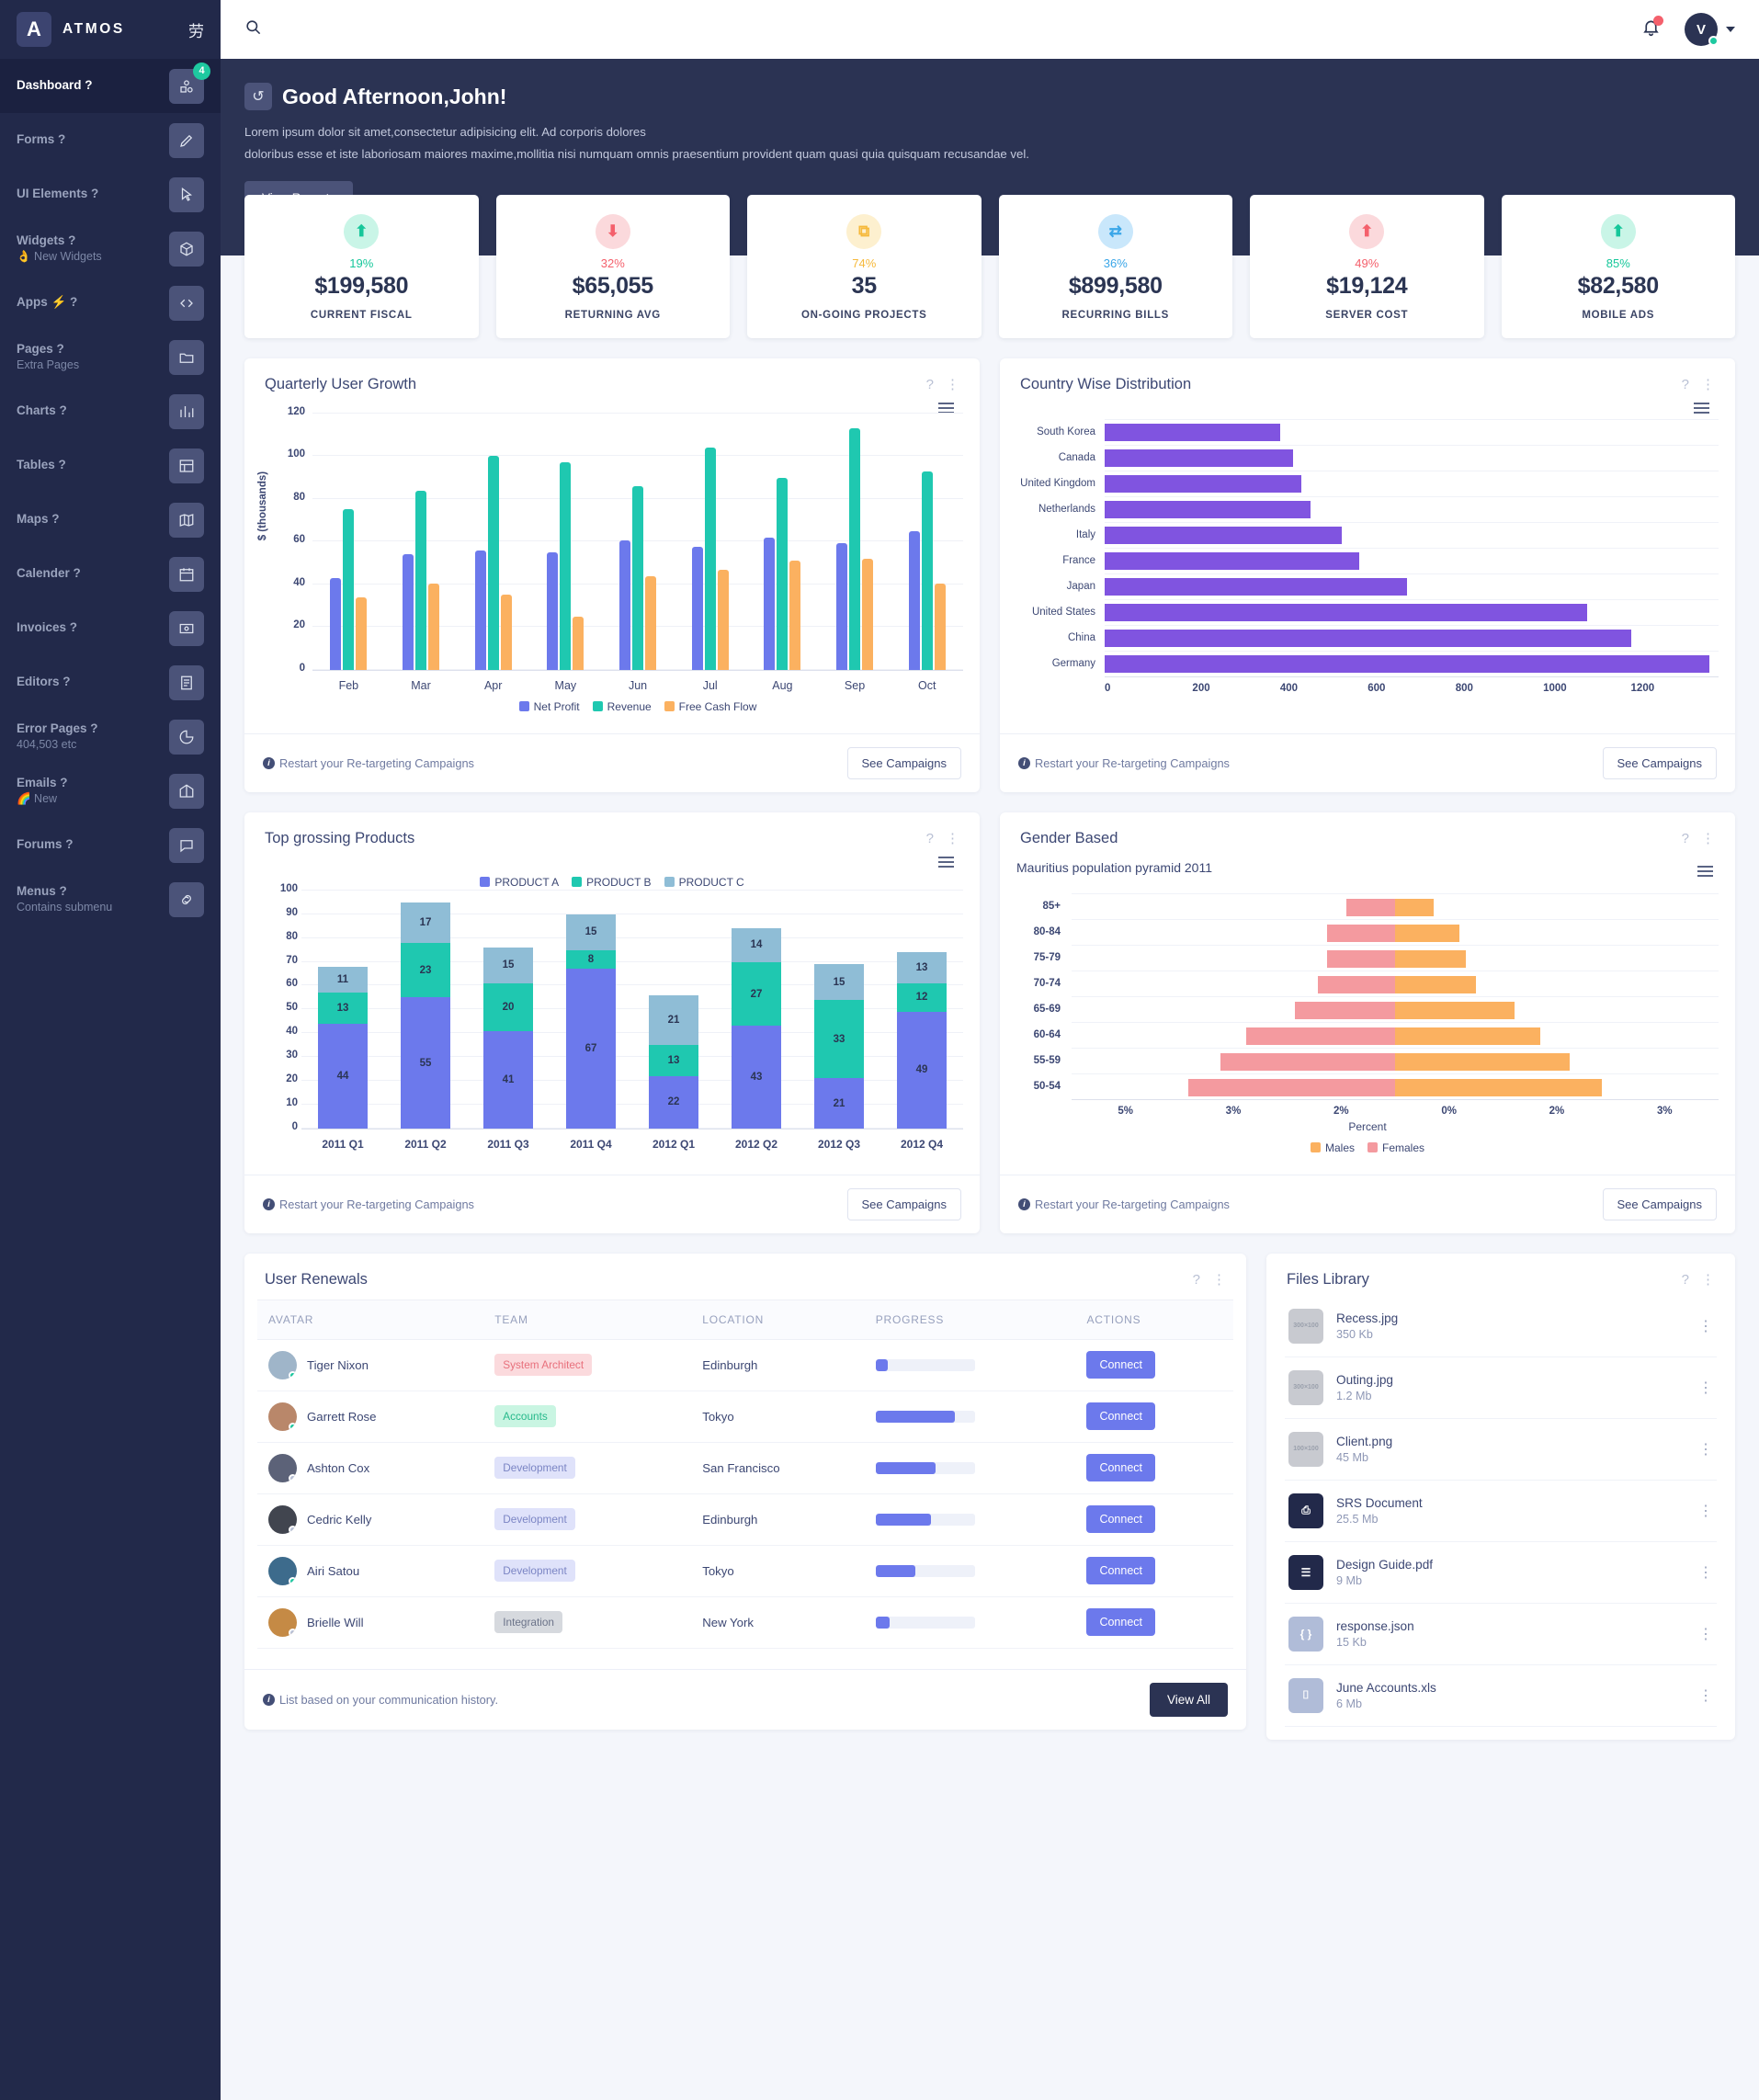  What do you see at coordinates (110, 194) in the screenshot?
I see `sidebar-item-ui-elements: UI Elements ?` at bounding box center [110, 194].